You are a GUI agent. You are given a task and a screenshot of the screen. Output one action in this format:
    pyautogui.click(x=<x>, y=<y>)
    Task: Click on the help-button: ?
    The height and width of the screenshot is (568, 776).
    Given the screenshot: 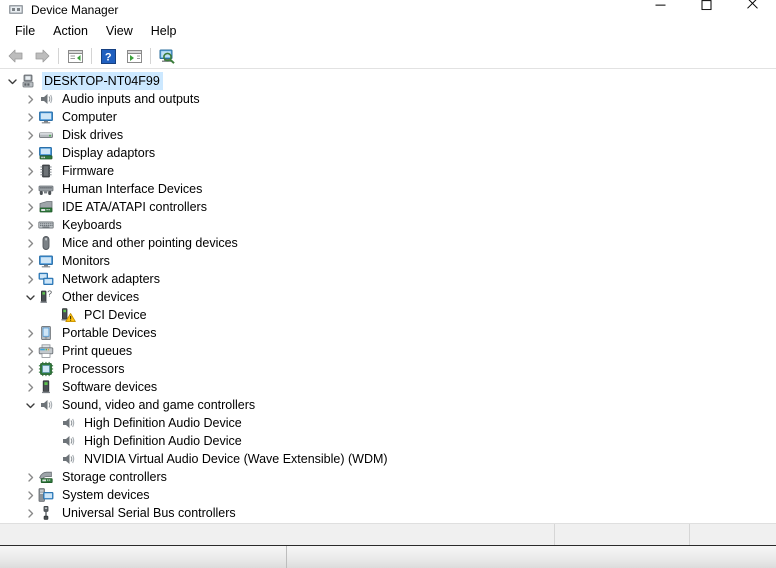 What is the action you would take?
    pyautogui.click(x=108, y=56)
    